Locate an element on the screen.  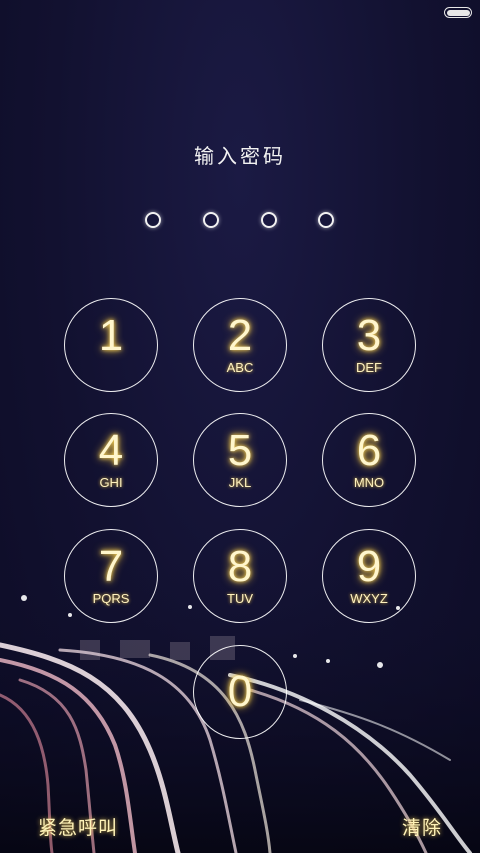
keypad-digit: 1 is located at coordinates (111, 335).